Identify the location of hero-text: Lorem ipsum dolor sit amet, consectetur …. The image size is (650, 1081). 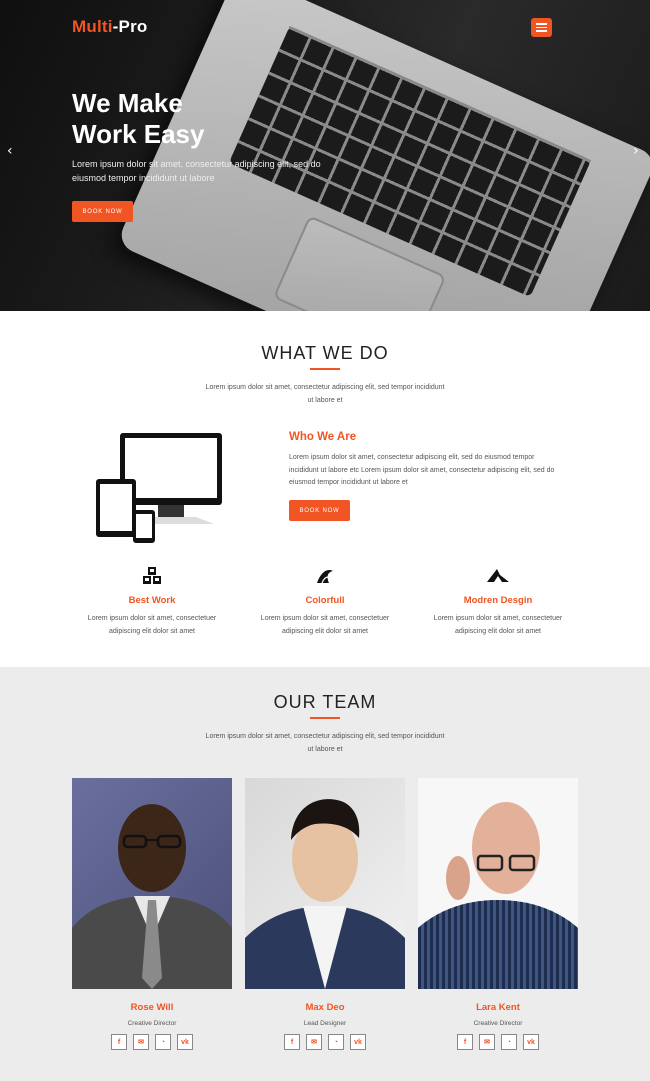
(196, 171).